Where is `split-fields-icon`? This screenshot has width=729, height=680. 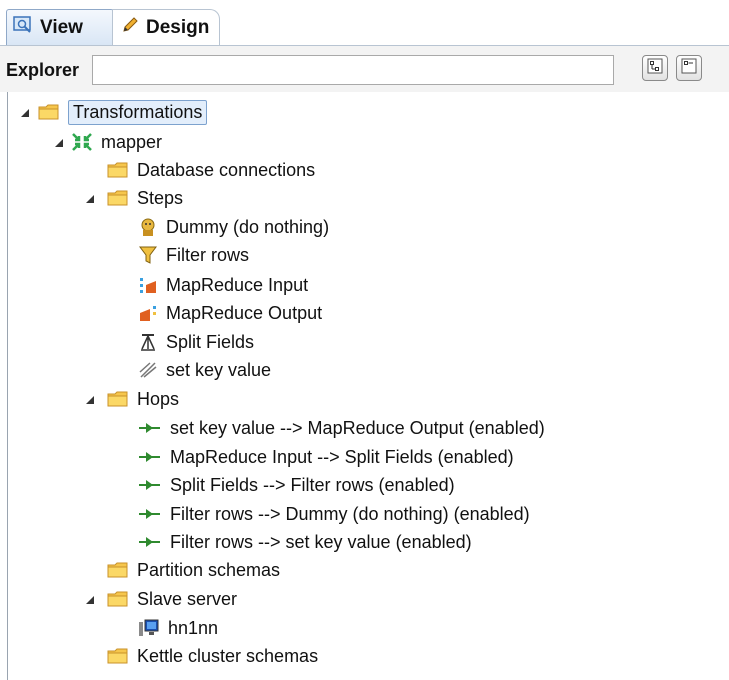 split-fields-icon is located at coordinates (148, 342).